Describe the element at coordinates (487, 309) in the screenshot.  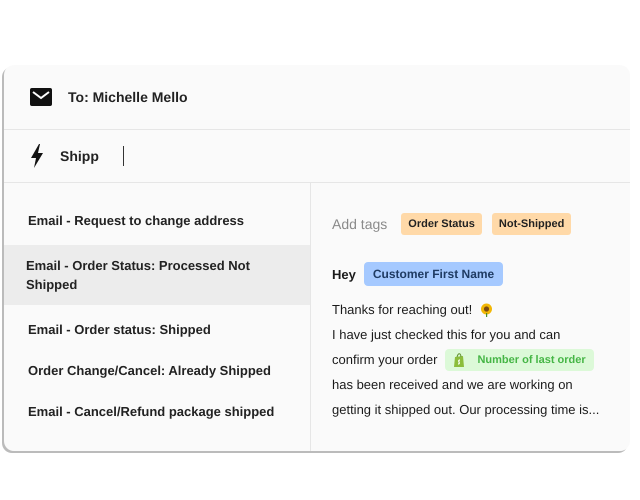
I see `sunflower-icon` at that location.